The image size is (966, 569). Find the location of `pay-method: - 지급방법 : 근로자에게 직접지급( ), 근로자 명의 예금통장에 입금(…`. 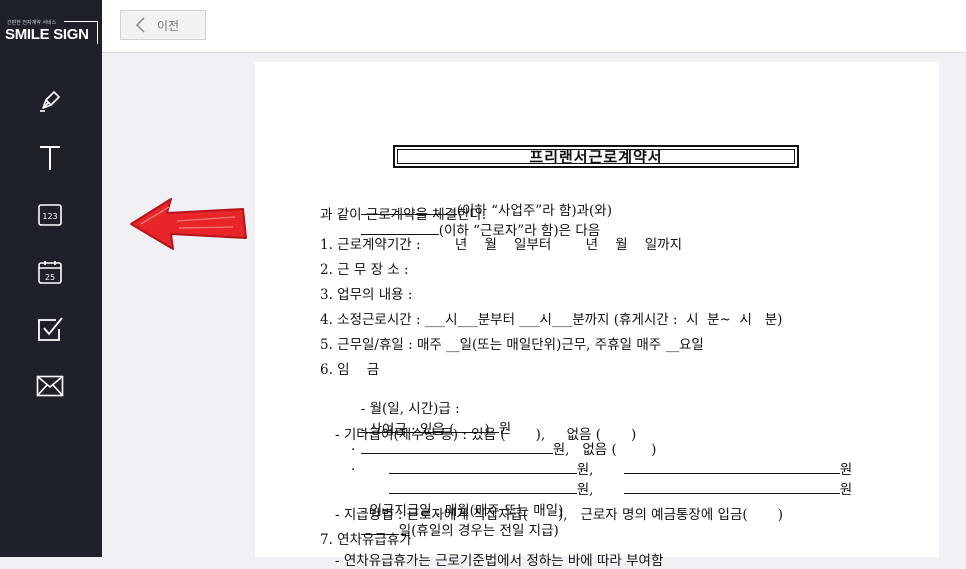

pay-method: - 지급방법 : 근로자에게 직접지급( ), 근로자 명의 예금통장에 입금(… is located at coordinates (559, 515).